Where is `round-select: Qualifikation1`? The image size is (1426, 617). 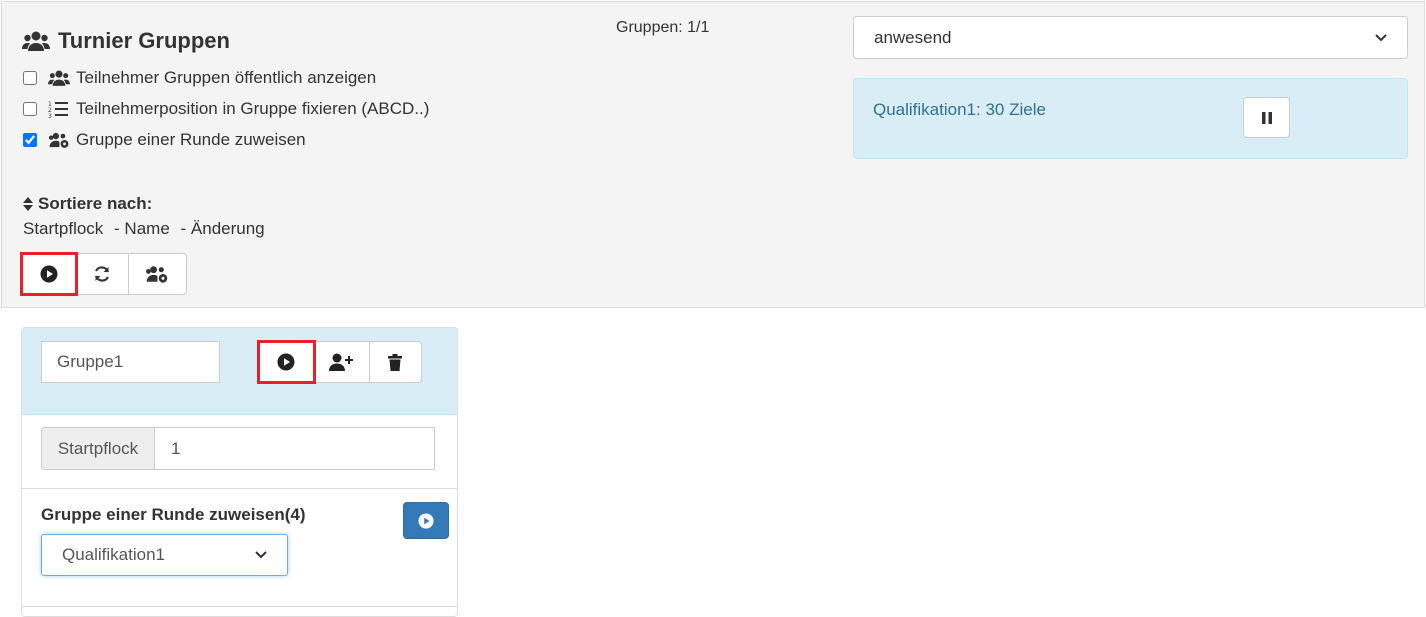
round-select: Qualifikation1 is located at coordinates (164, 555).